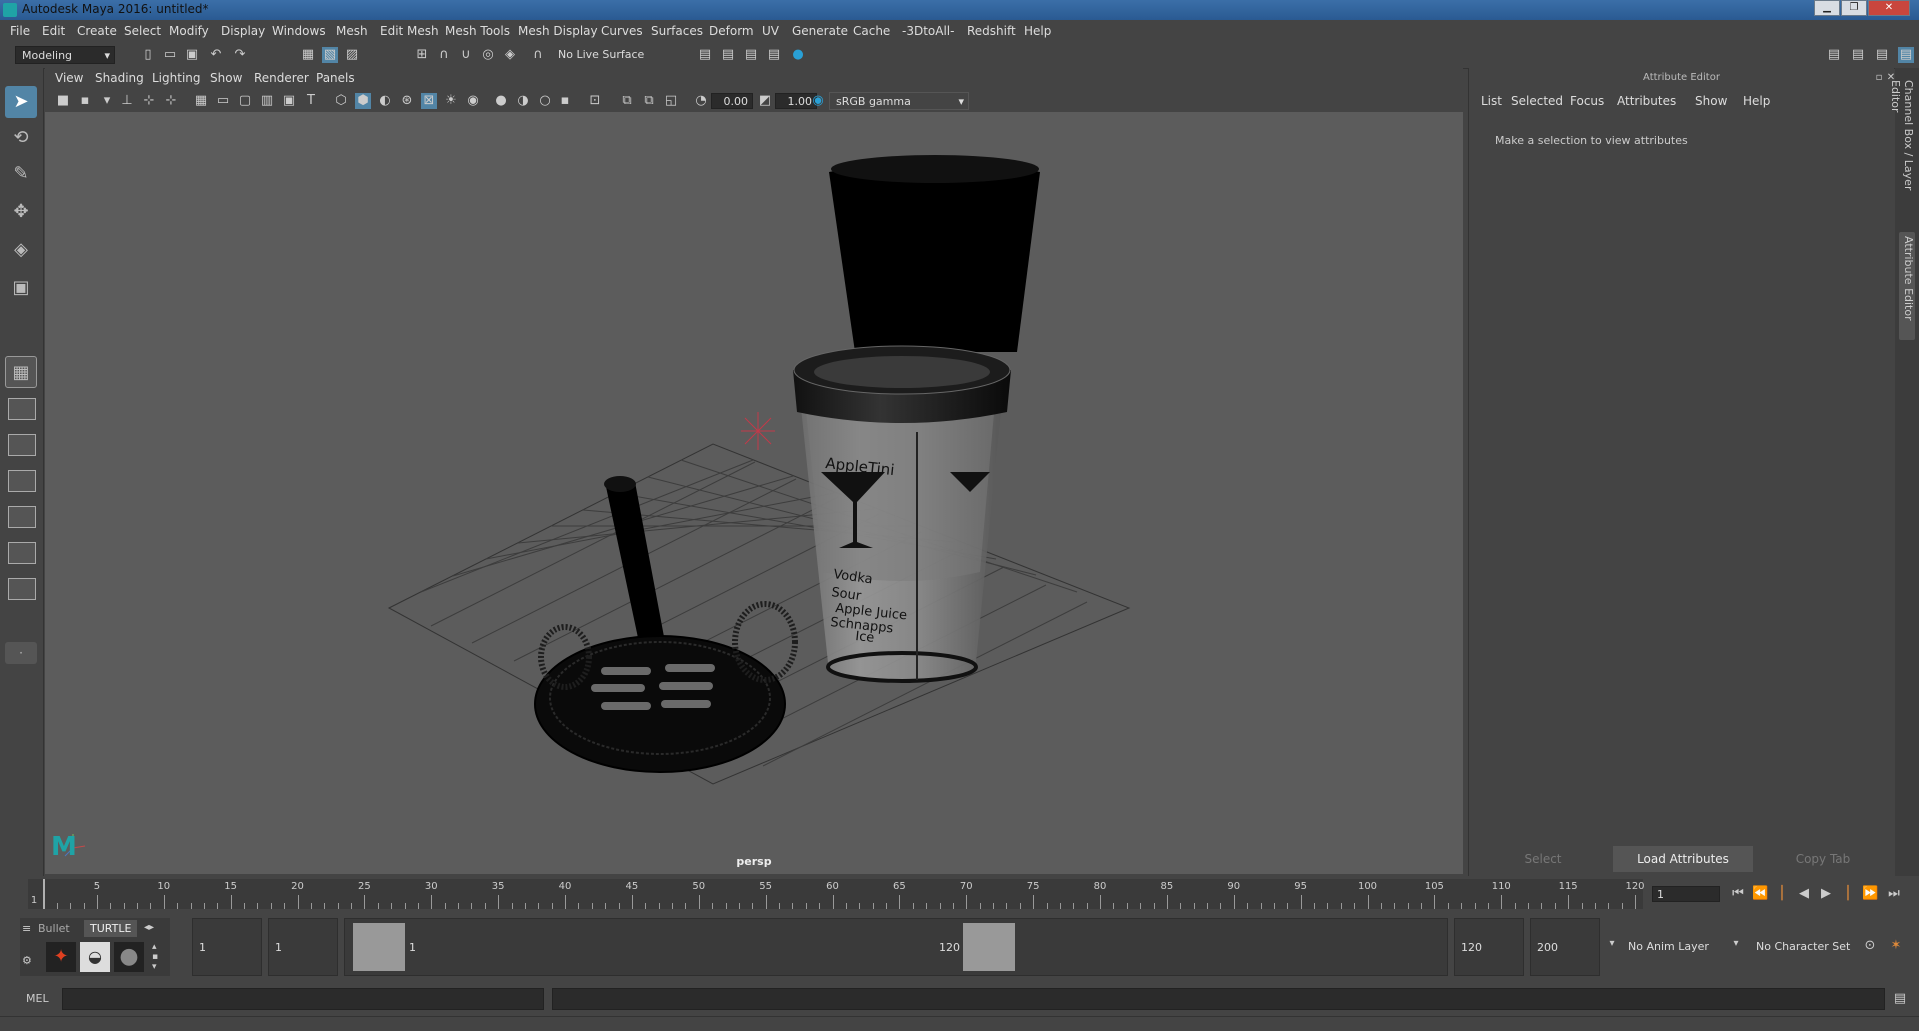  I want to click on range-end-handle, so click(989, 947).